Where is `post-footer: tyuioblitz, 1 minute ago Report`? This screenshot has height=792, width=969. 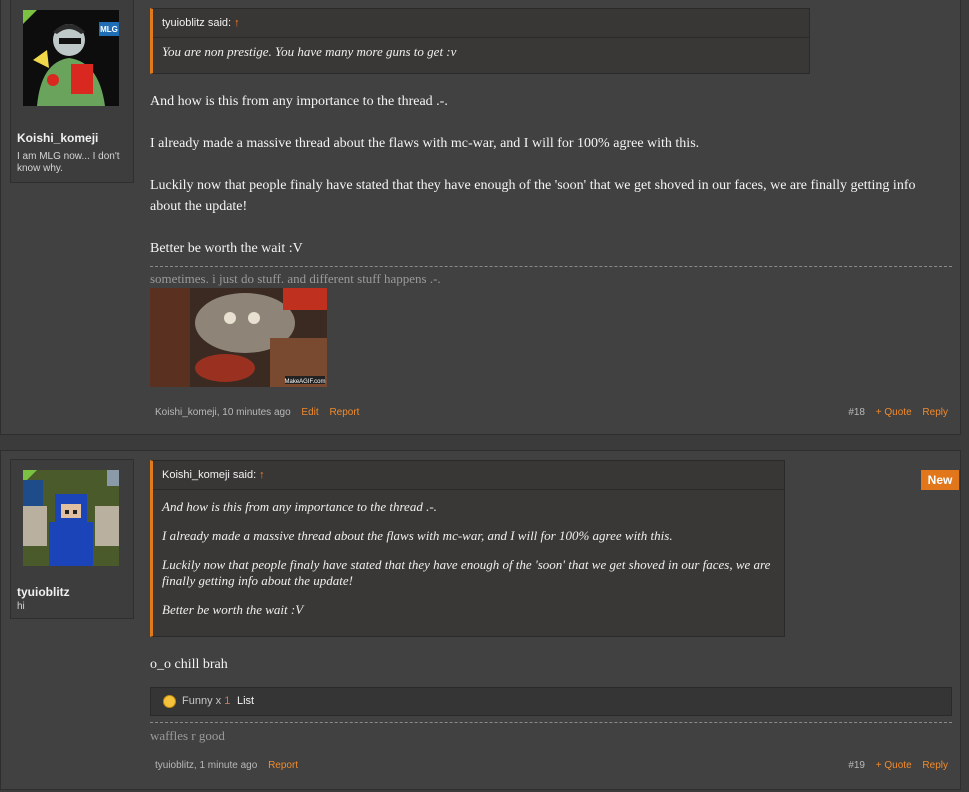
post-footer: tyuioblitz, 1 minute ago Report is located at coordinates (226, 765).